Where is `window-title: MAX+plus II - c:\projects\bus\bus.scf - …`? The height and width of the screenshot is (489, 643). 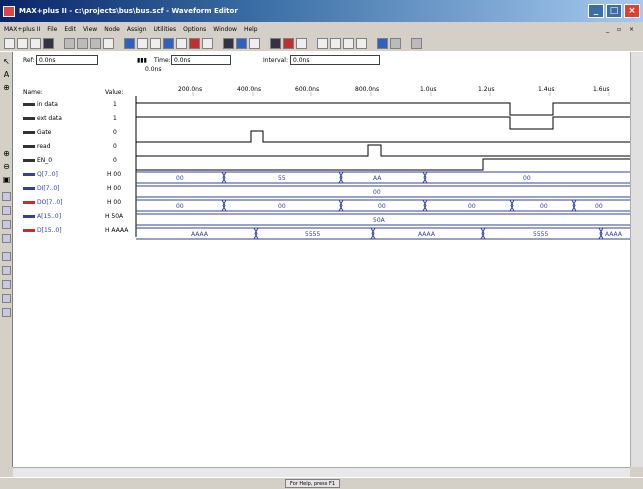 window-title: MAX+plus II - c:\projects\bus\bus.scf - … is located at coordinates (128, 11).